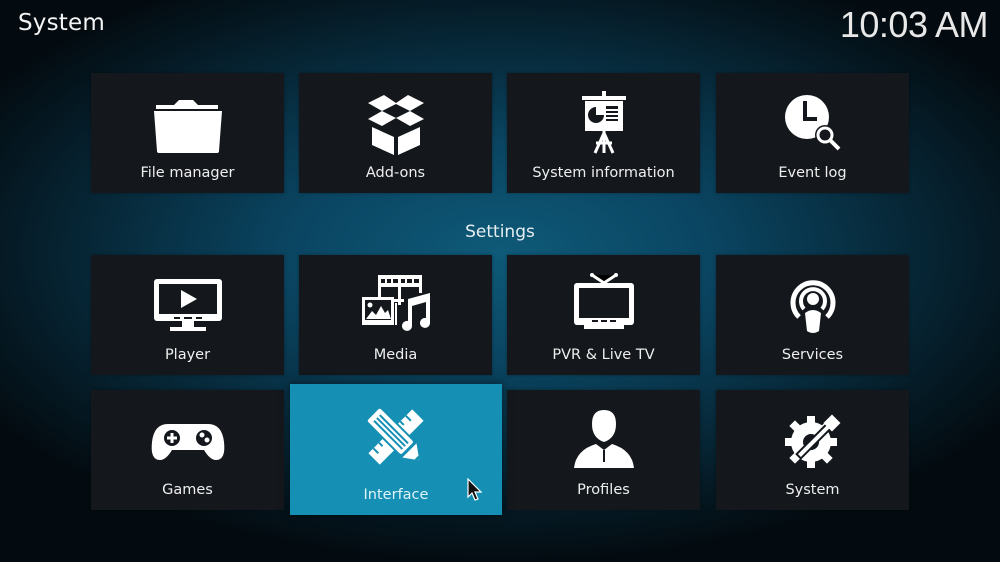  I want to click on tile-file-manager: File manager, so click(187, 133).